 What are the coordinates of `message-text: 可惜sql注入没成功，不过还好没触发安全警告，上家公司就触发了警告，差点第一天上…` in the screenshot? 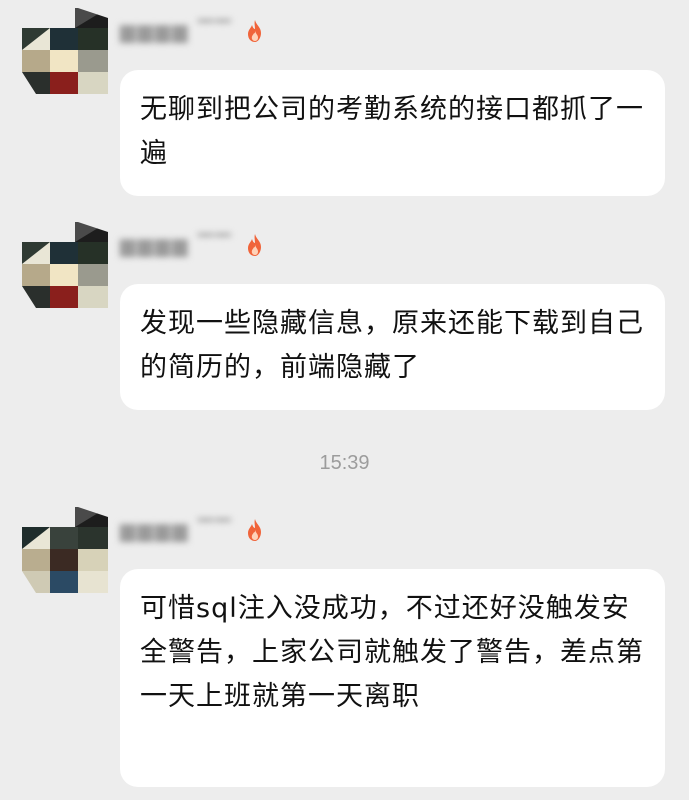 It's located at (392, 652).